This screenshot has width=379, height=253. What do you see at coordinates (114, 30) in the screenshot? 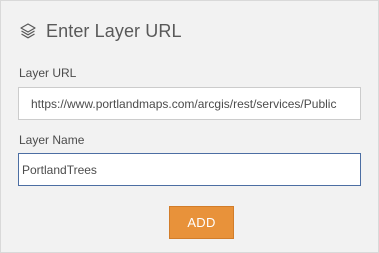
I see `panel-title: Enter Layer URL` at bounding box center [114, 30].